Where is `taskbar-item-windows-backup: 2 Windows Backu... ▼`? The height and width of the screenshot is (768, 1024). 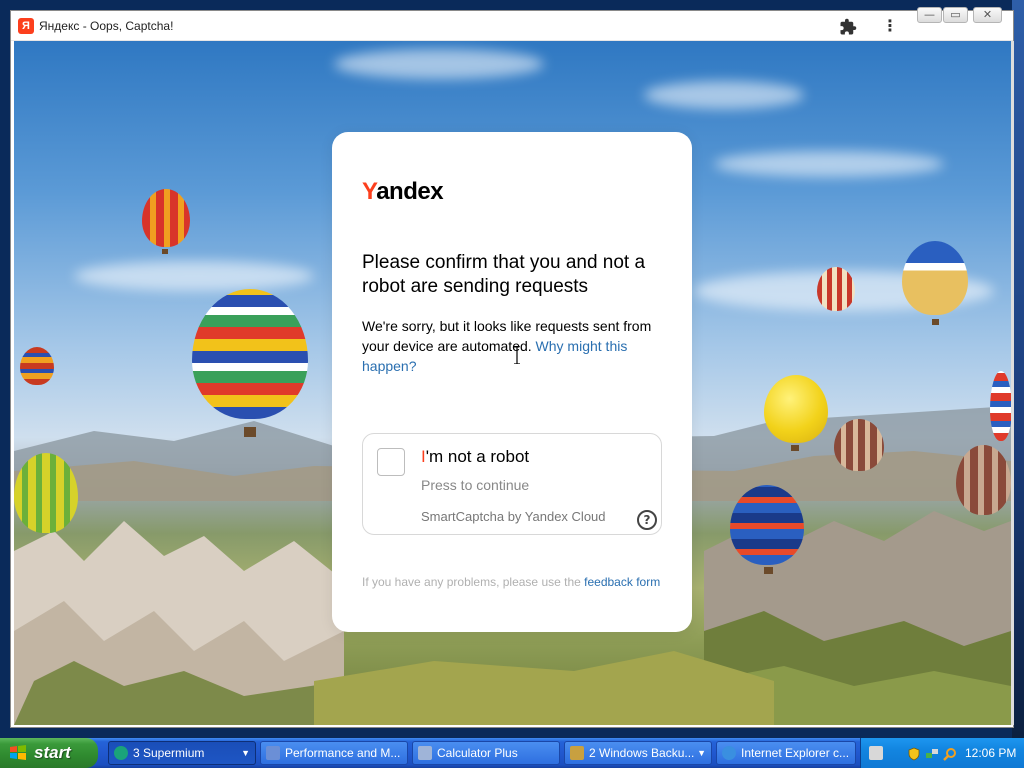
taskbar-item-windows-backup: 2 Windows Backu... ▼ is located at coordinates (638, 753).